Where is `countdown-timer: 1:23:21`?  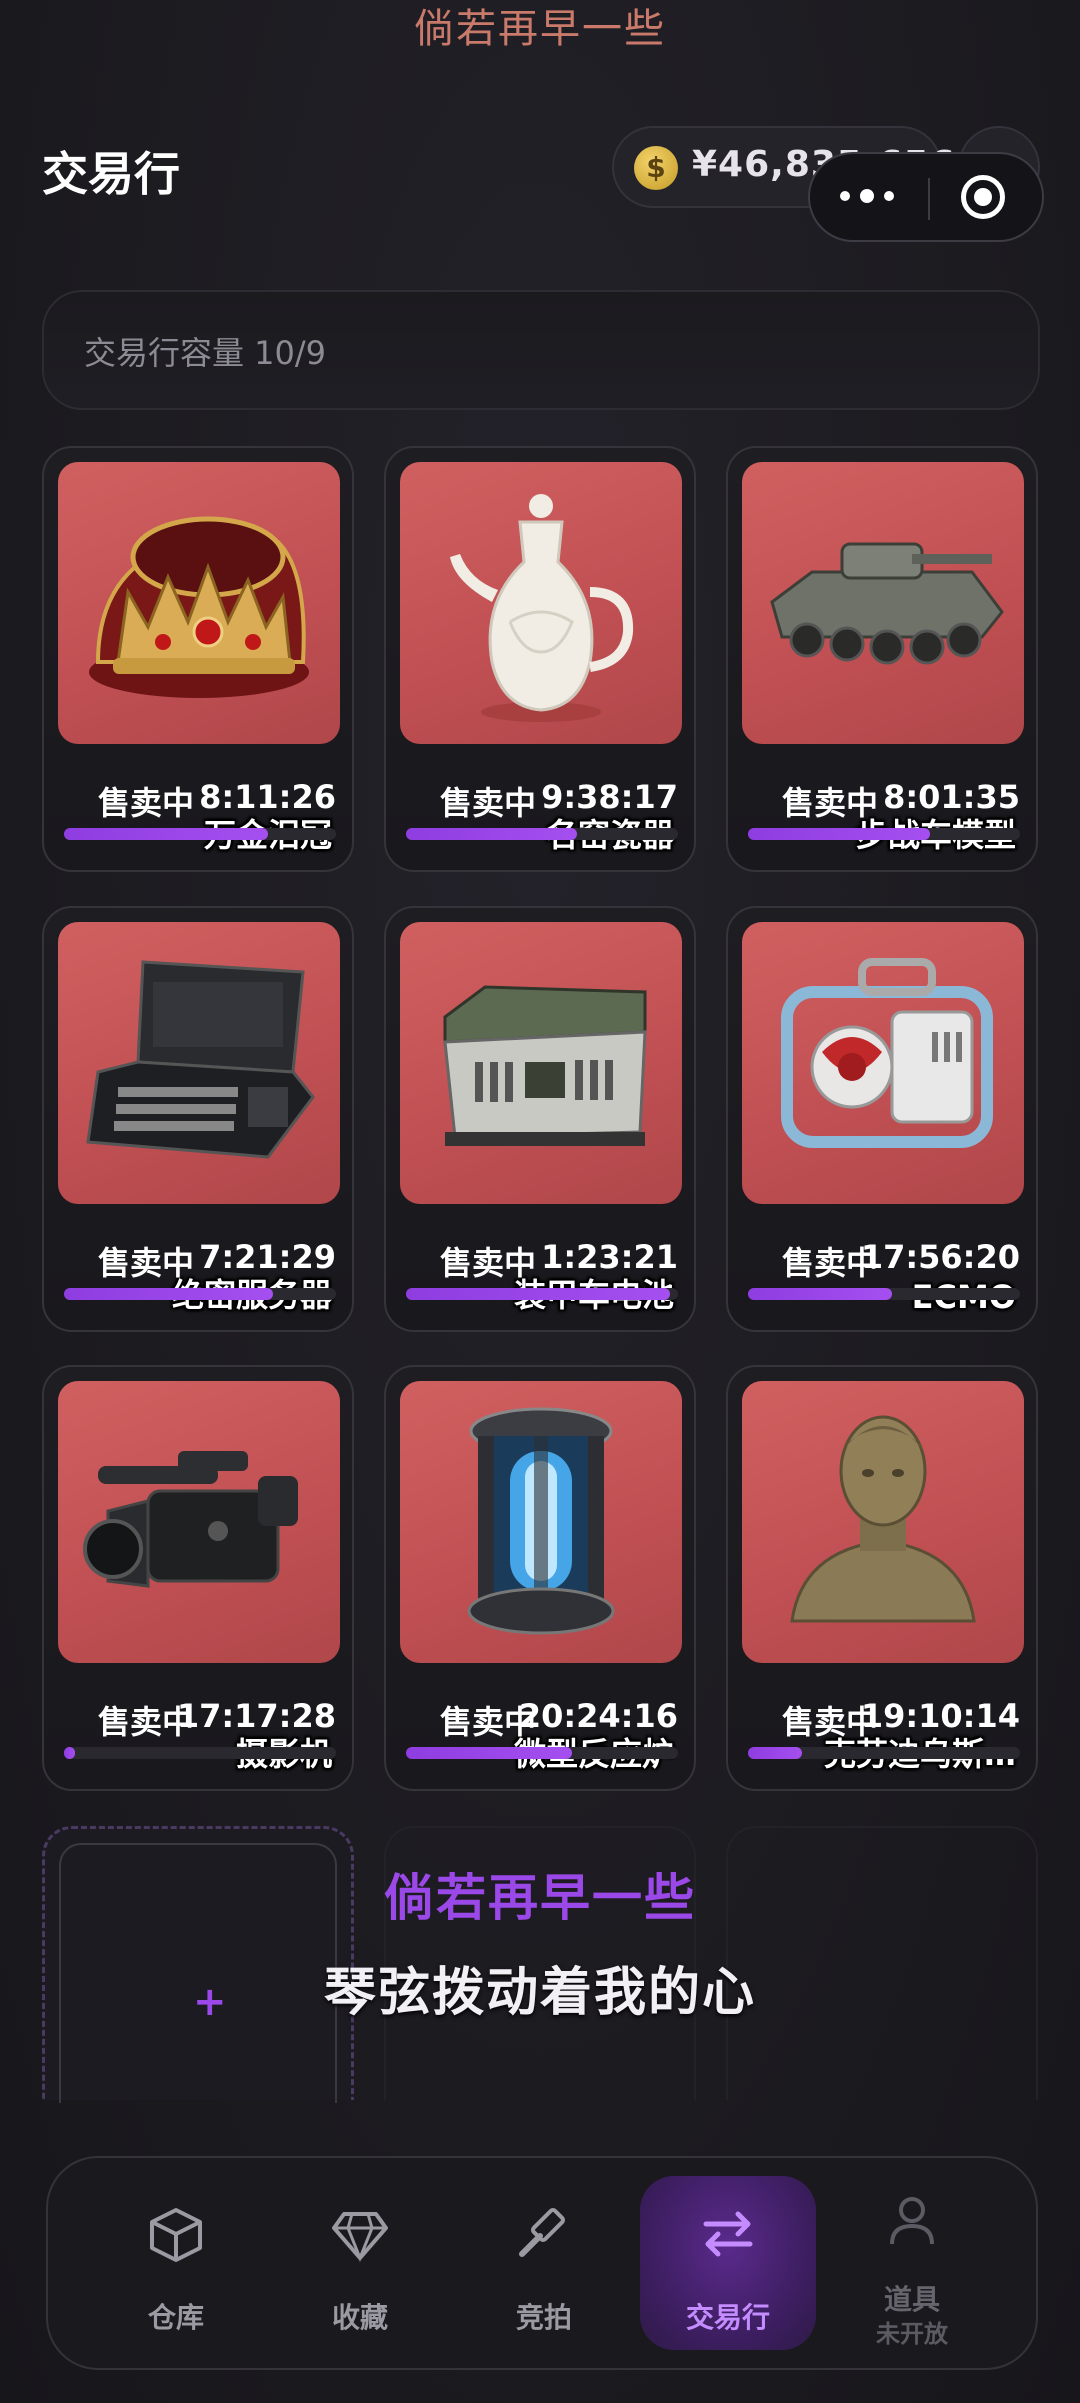 countdown-timer: 1:23:21 is located at coordinates (609, 1257).